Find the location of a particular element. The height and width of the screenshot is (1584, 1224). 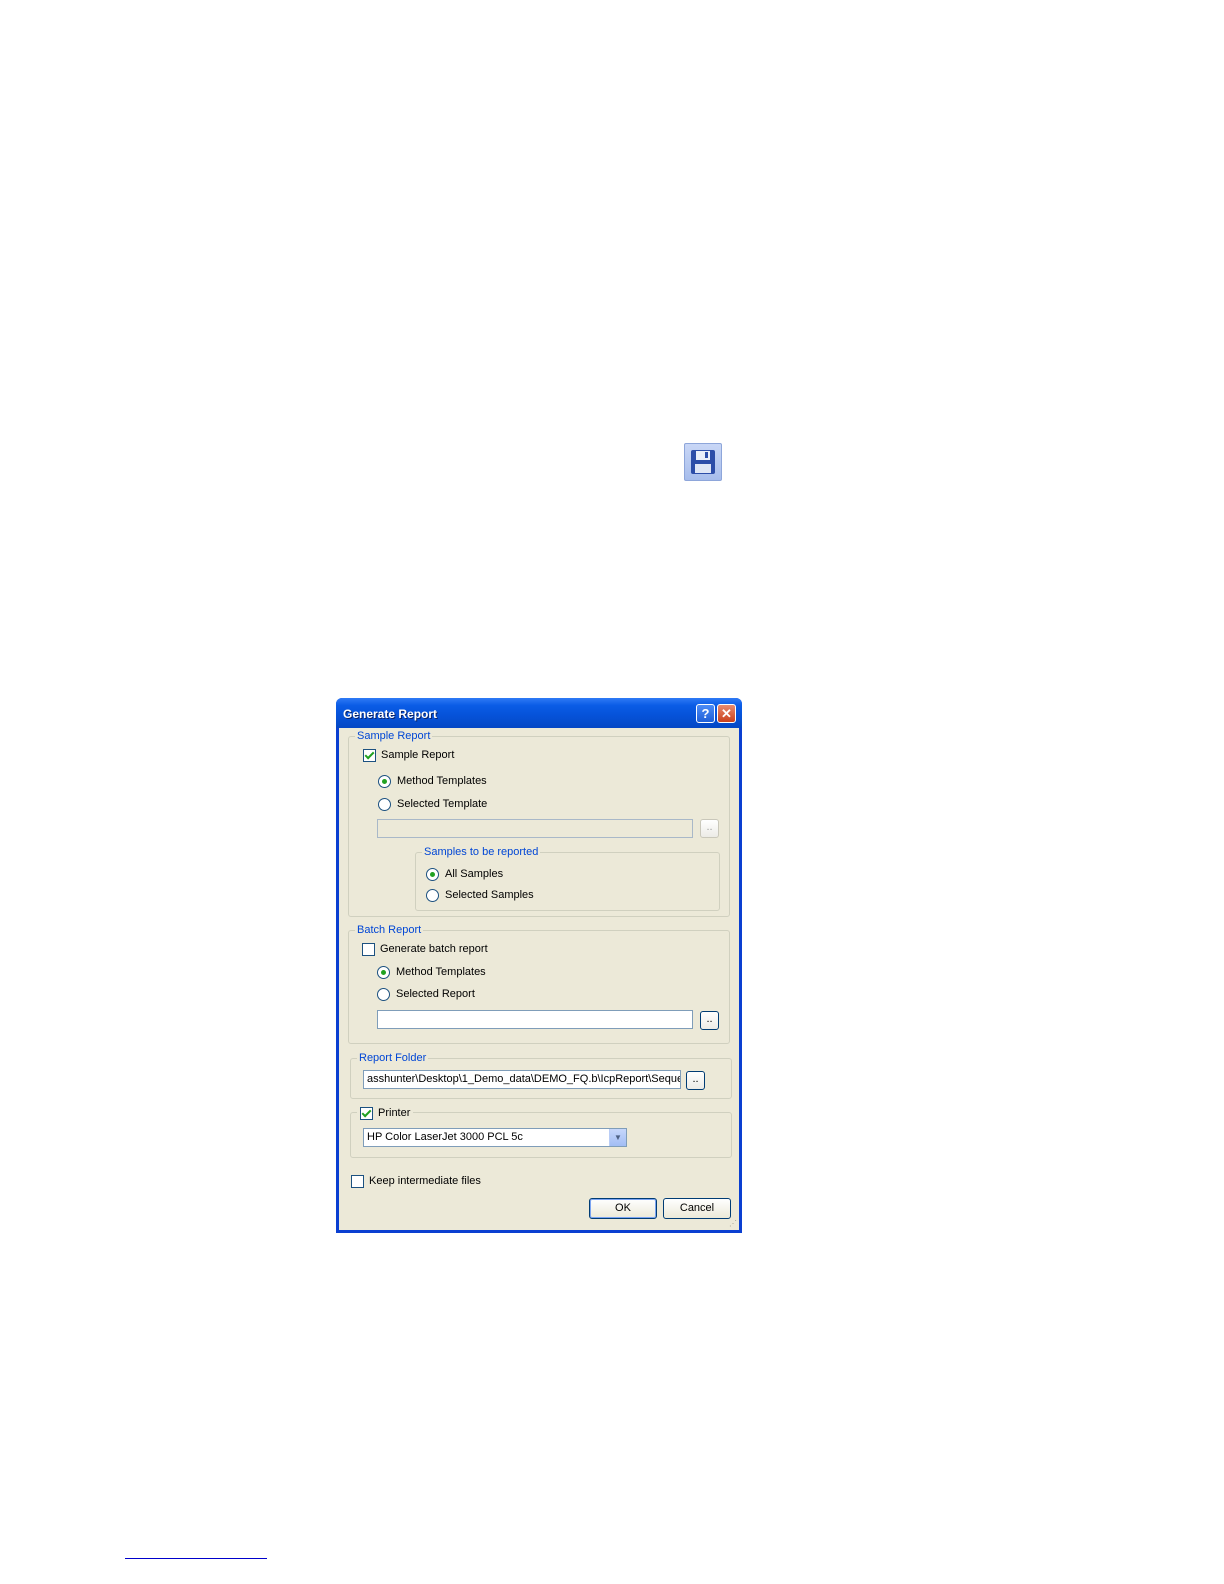

chevron-down-icon: ▼ is located at coordinates (617, 1137).